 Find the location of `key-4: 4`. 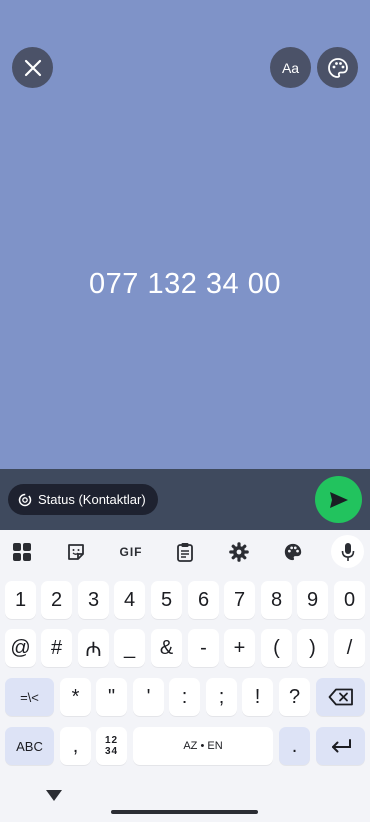

key-4: 4 is located at coordinates (129, 600).